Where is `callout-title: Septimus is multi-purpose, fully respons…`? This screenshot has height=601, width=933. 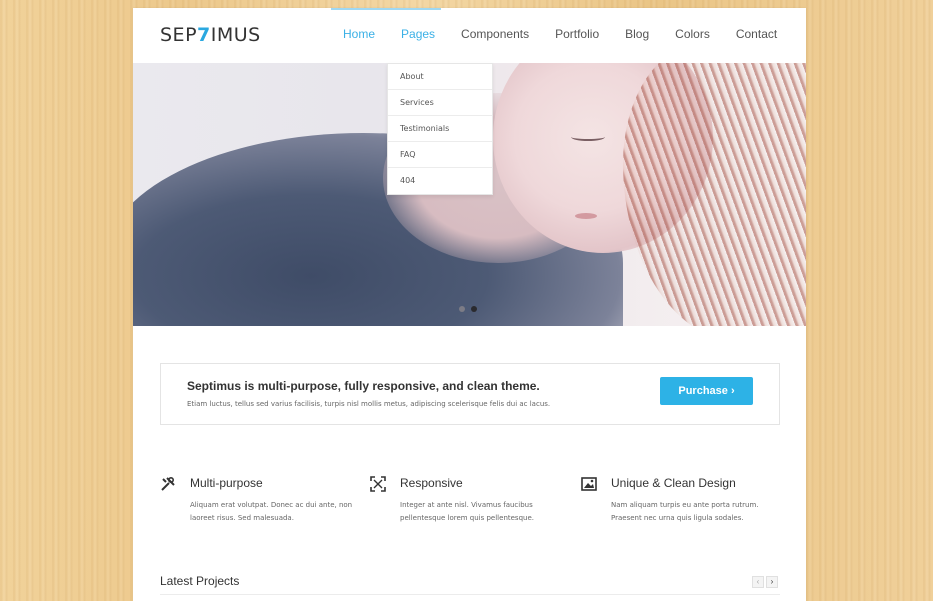
callout-title: Septimus is multi-purpose, fully respons… is located at coordinates (363, 386).